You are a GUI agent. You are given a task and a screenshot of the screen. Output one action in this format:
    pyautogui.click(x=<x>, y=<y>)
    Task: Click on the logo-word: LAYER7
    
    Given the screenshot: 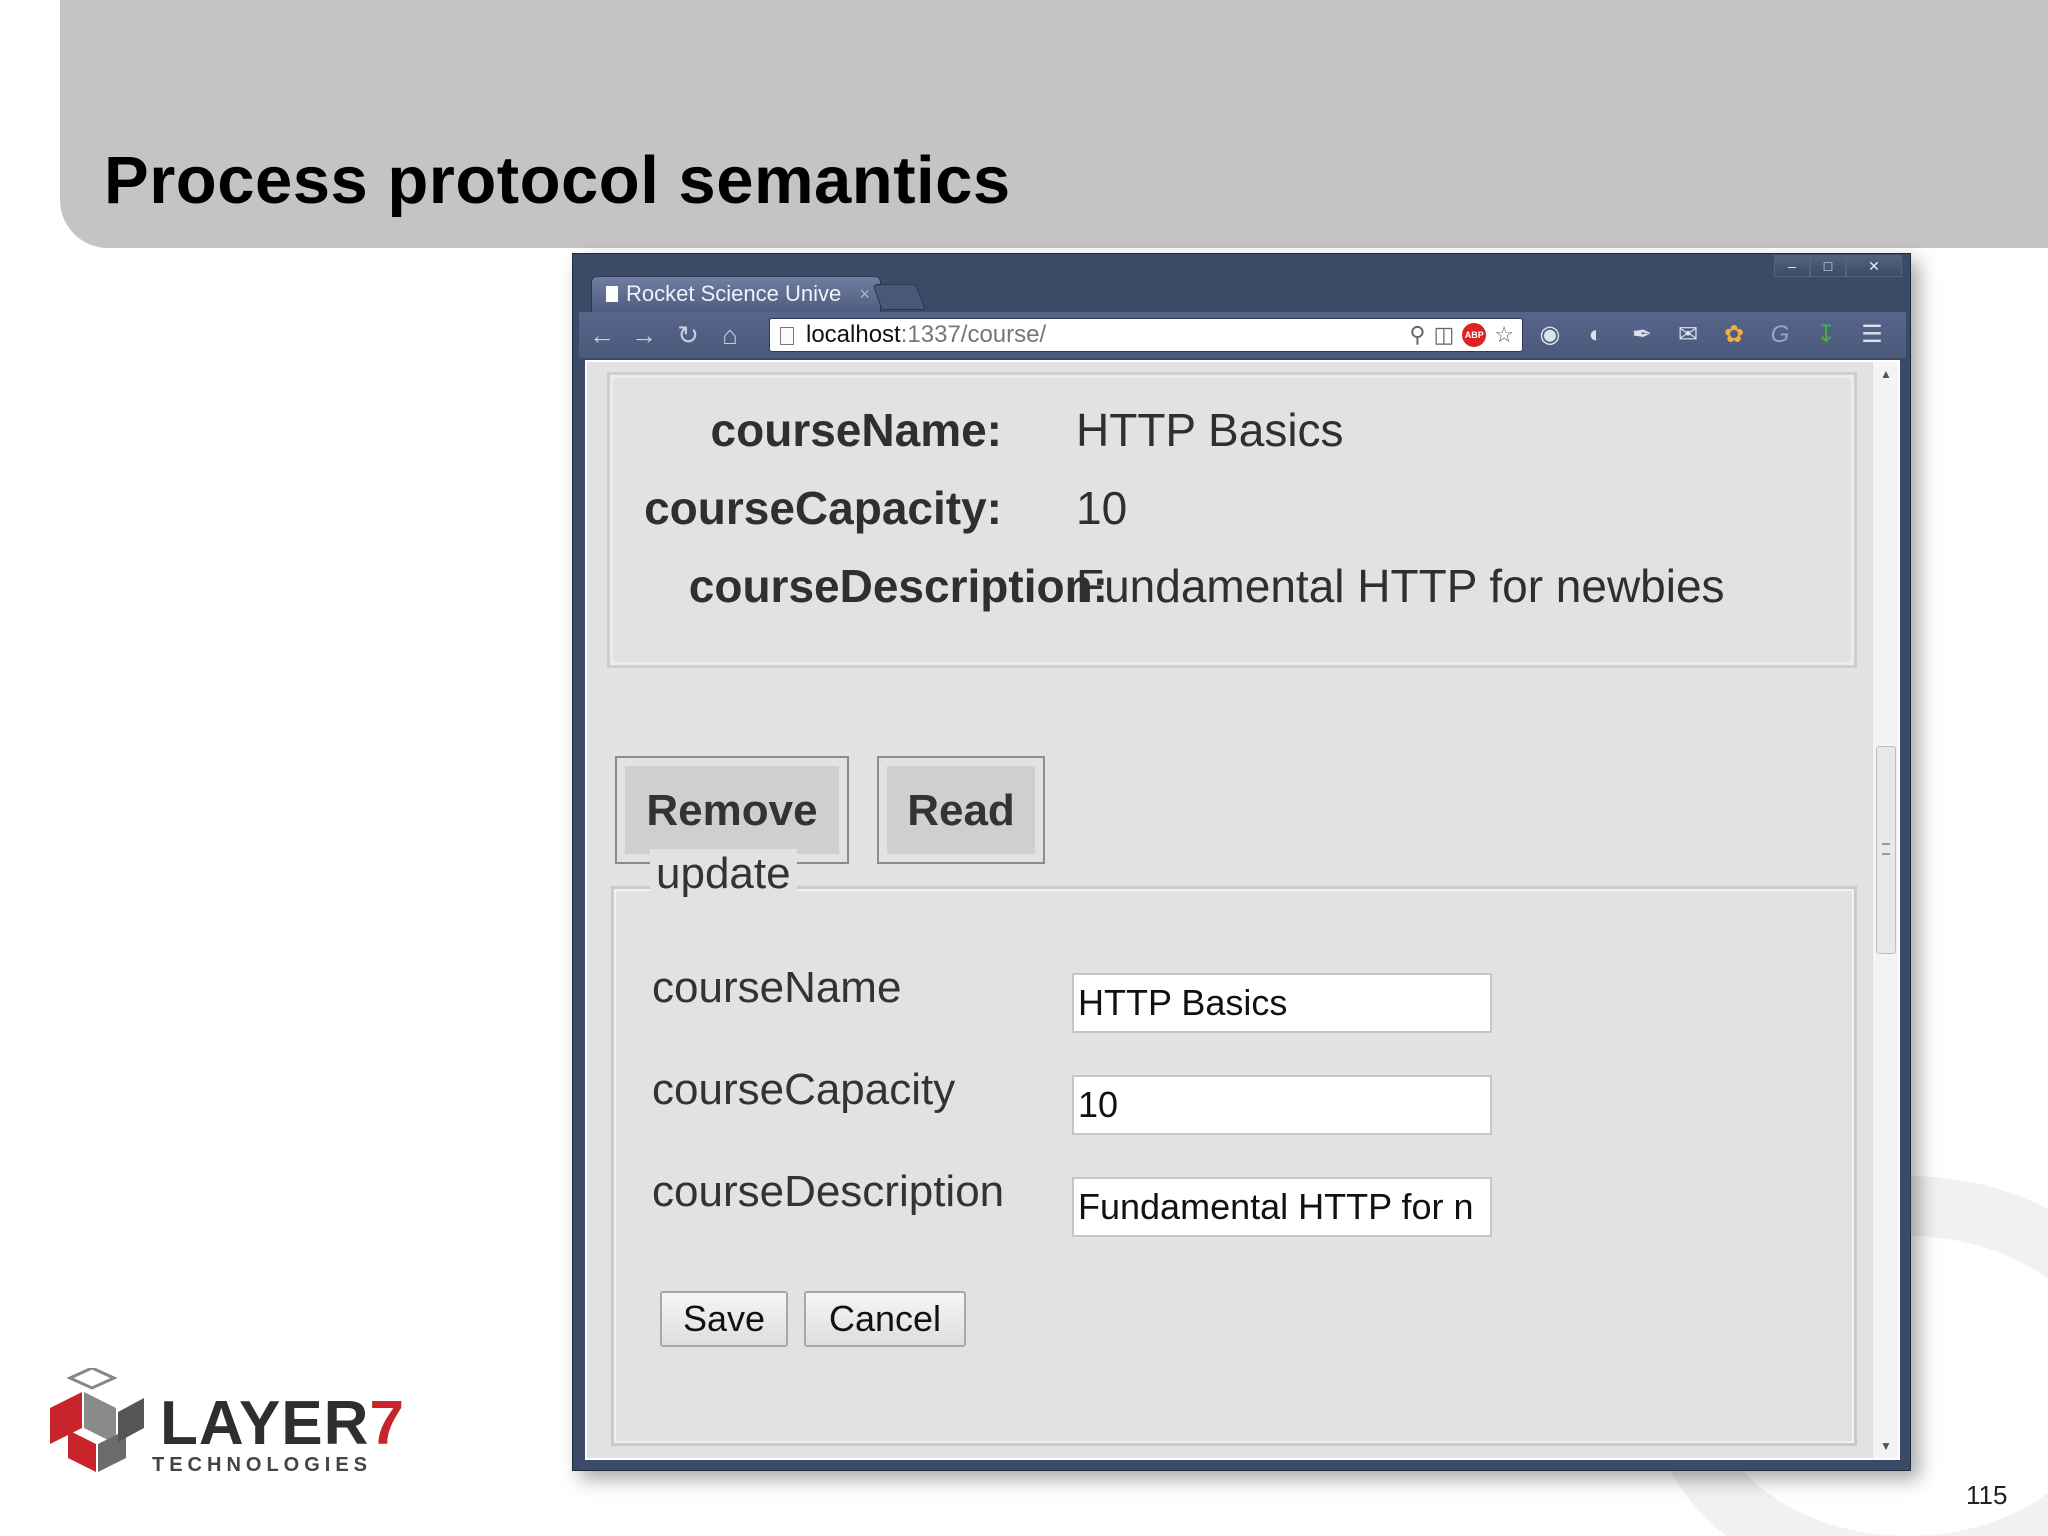 What is the action you would take?
    pyautogui.click(x=282, y=1423)
    